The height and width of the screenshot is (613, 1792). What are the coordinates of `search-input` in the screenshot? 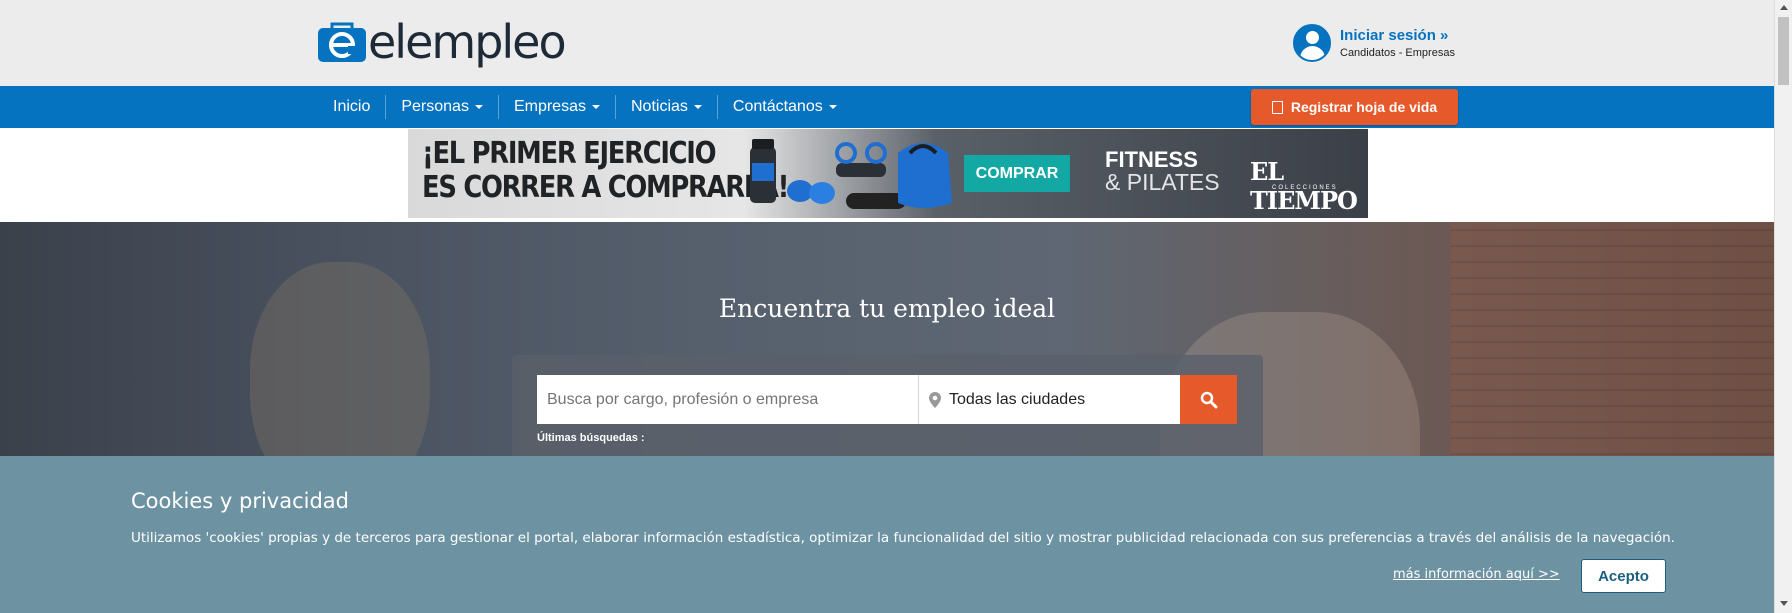 It's located at (727, 399).